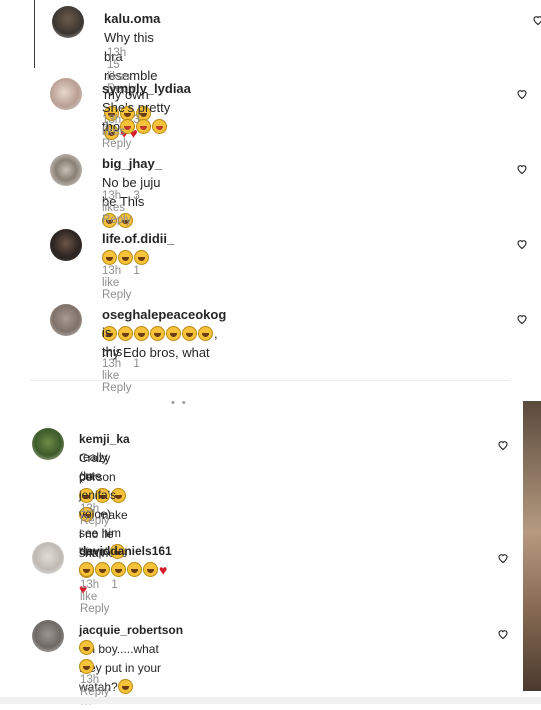  What do you see at coordinates (163, 570) in the screenshot?
I see `red-heart-emoji-icon: ♥` at bounding box center [163, 570].